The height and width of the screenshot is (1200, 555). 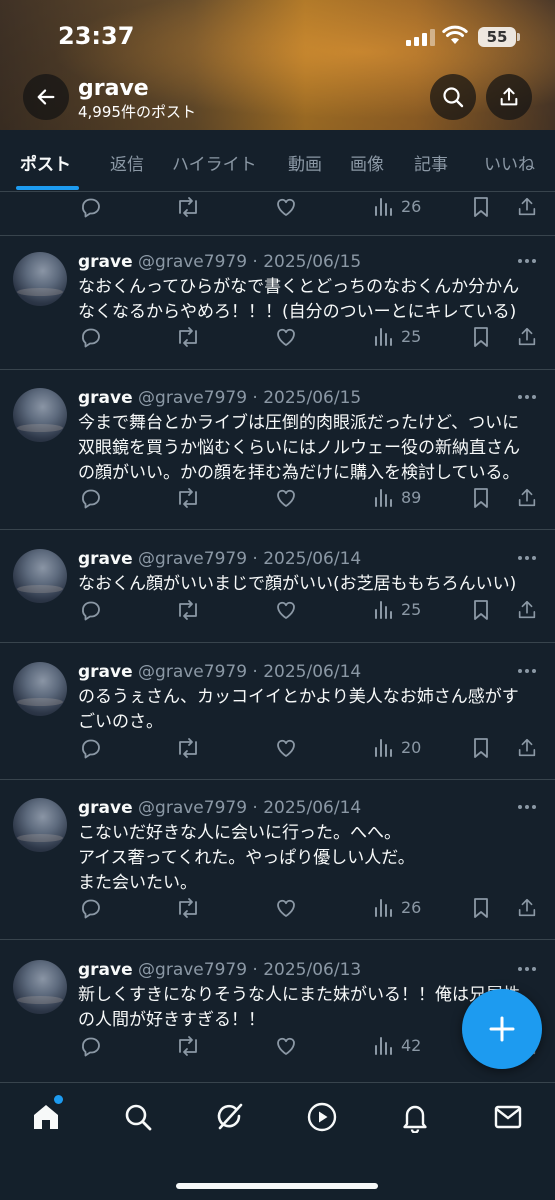 I want to click on action-row: 89, so click(x=277, y=501).